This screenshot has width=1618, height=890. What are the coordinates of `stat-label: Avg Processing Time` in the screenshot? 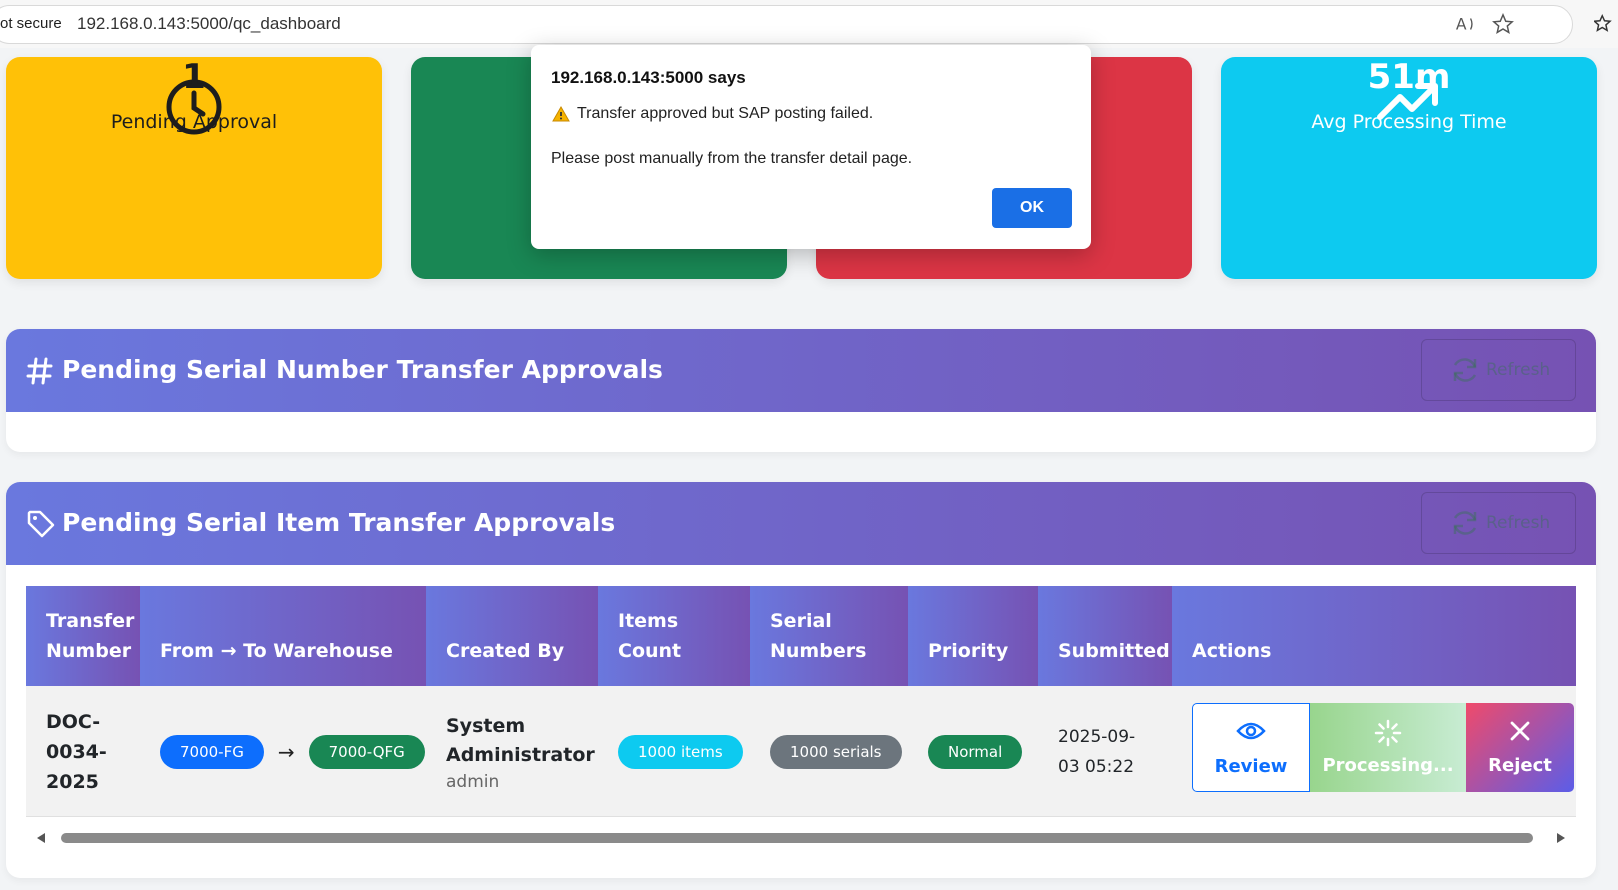 It's located at (1409, 122).